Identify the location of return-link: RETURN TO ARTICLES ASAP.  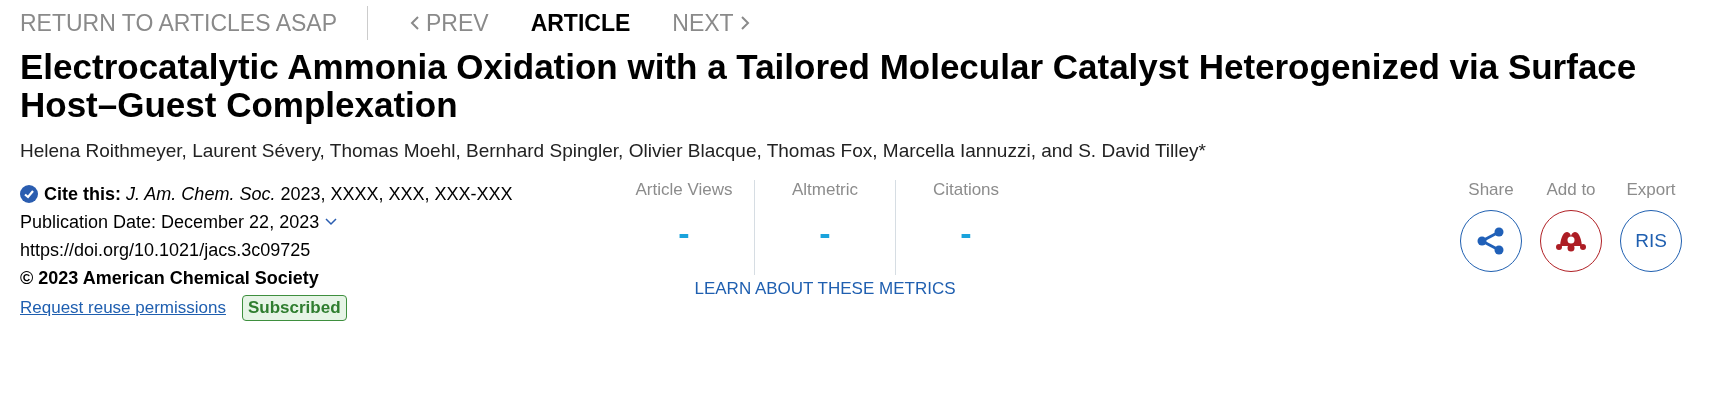
(194, 23).